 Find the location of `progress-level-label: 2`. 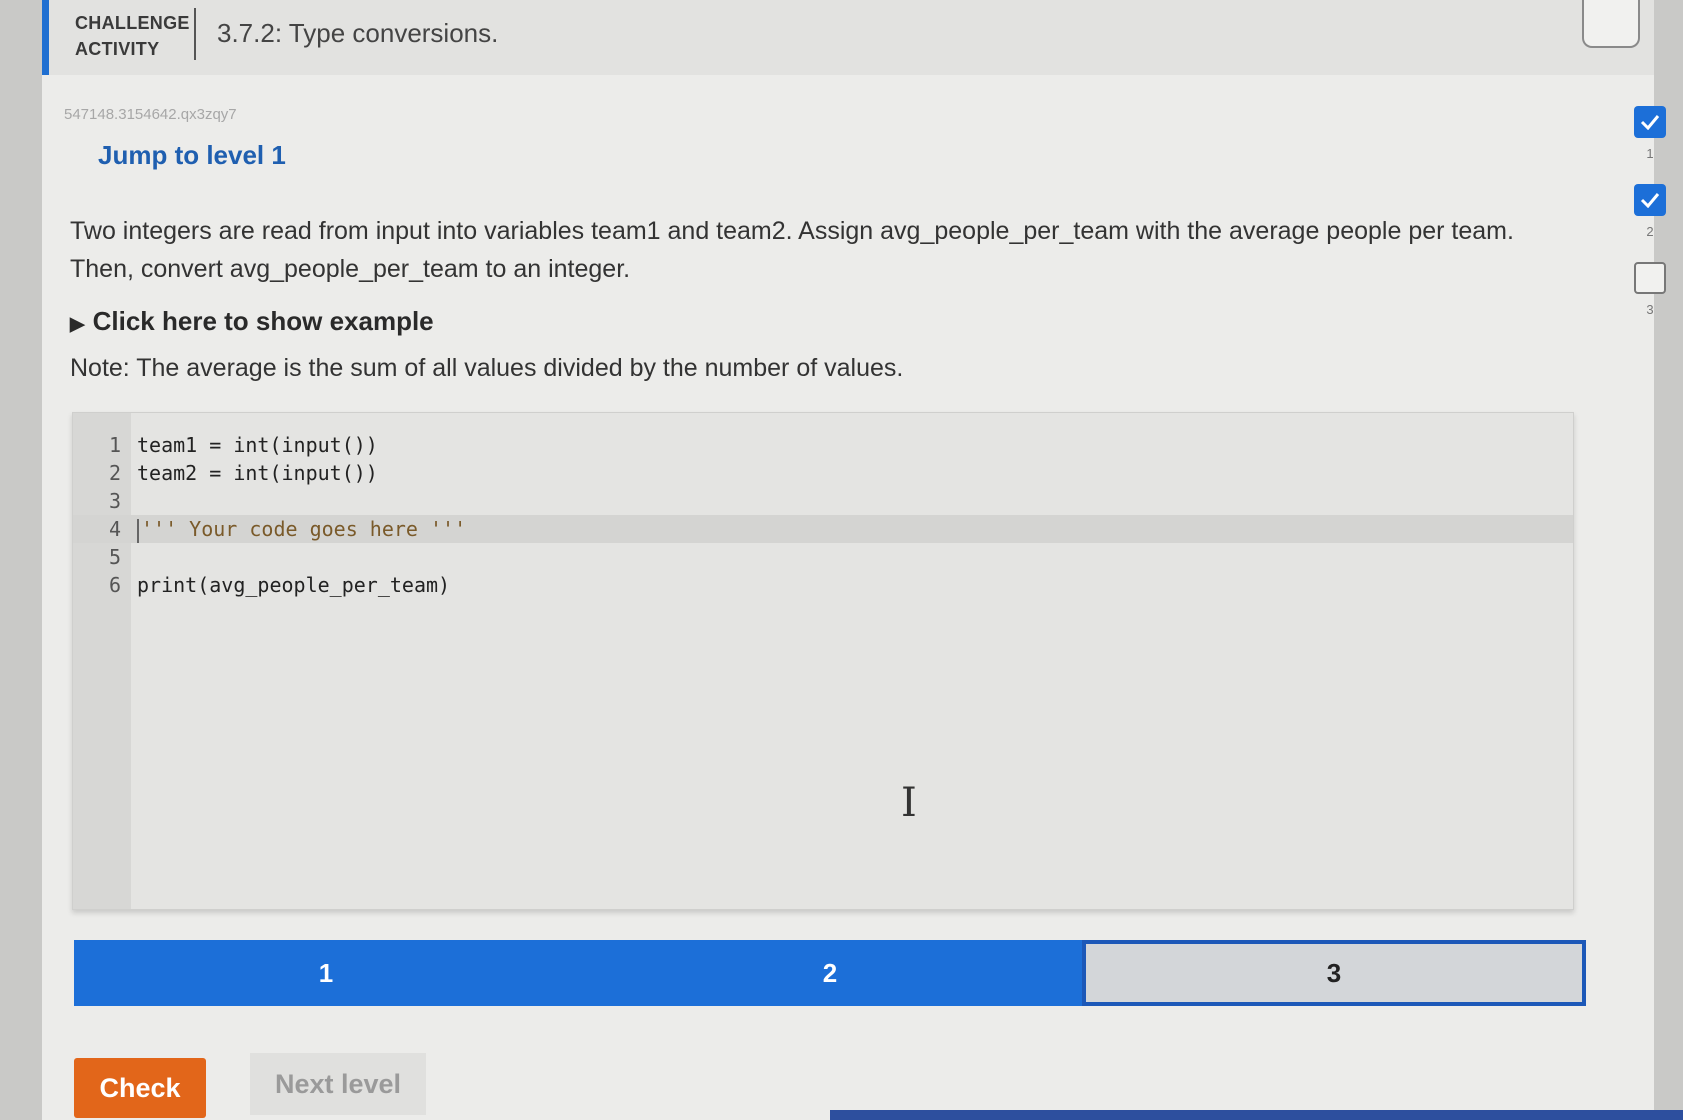

progress-level-label: 2 is located at coordinates (830, 972).